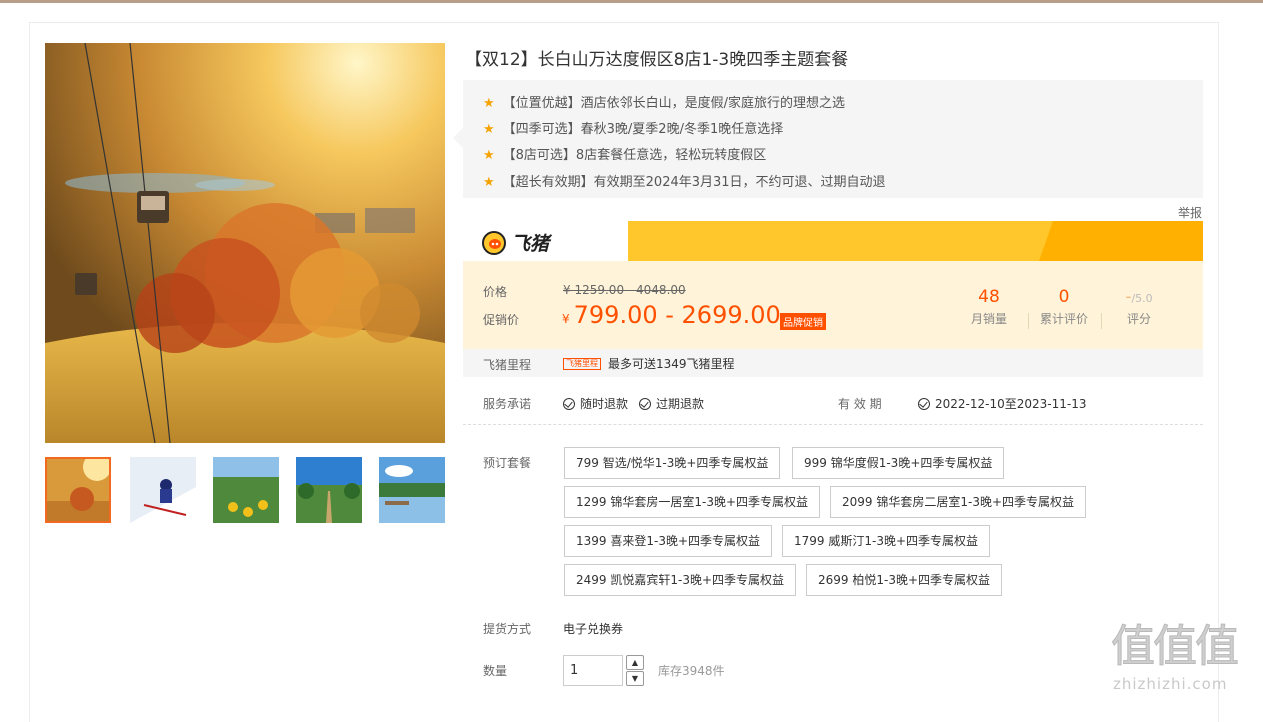 Image resolution: width=1263 pixels, height=722 pixels. Describe the element at coordinates (530, 244) in the screenshot. I see `brand-name: 飞猪` at that location.